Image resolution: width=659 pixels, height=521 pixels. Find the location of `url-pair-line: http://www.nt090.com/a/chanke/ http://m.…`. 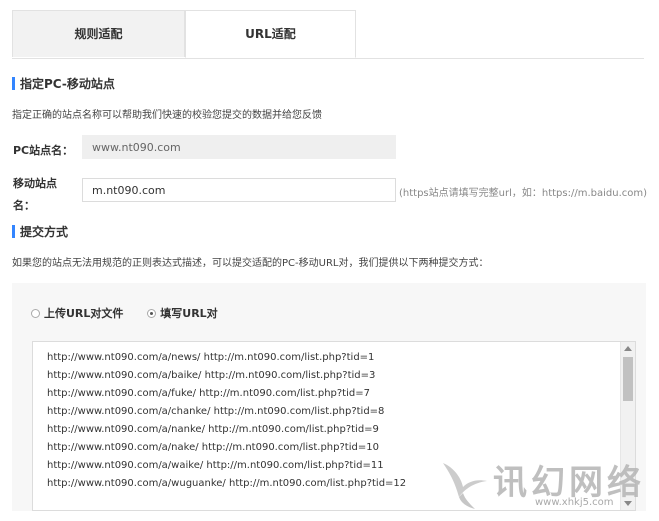

url-pair-line: http://www.nt090.com/a/chanke/ http://m.… is located at coordinates (216, 411).